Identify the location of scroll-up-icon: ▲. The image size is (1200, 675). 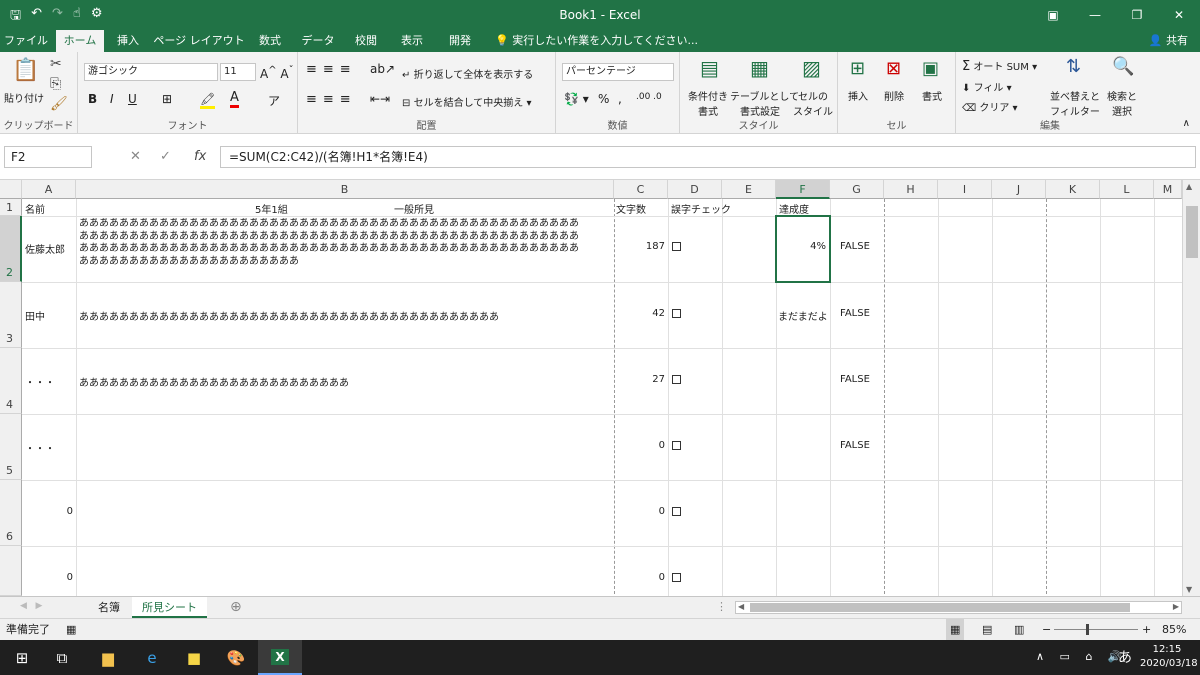
(1189, 186).